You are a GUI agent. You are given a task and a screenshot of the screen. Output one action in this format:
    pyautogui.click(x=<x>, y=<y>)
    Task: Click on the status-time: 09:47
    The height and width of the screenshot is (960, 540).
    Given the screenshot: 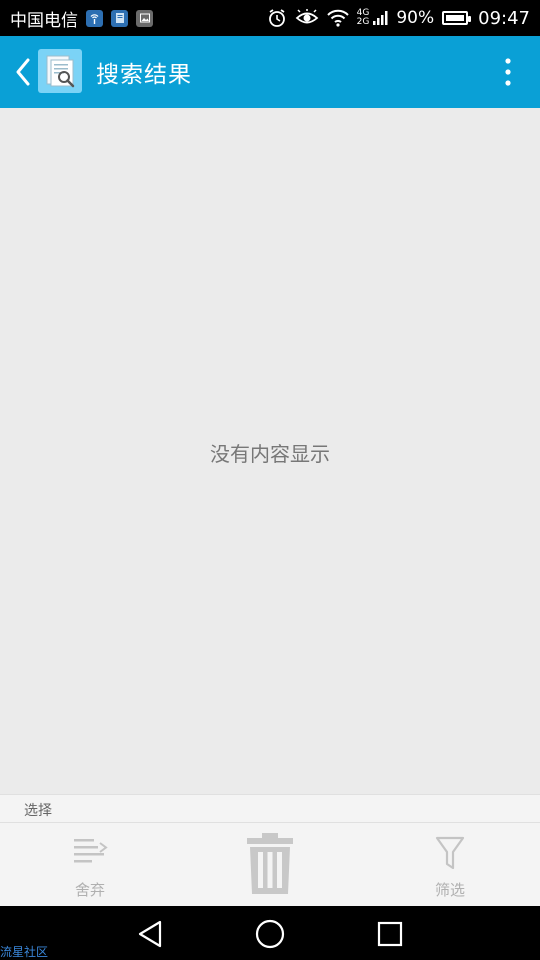 What is the action you would take?
    pyautogui.click(x=504, y=18)
    